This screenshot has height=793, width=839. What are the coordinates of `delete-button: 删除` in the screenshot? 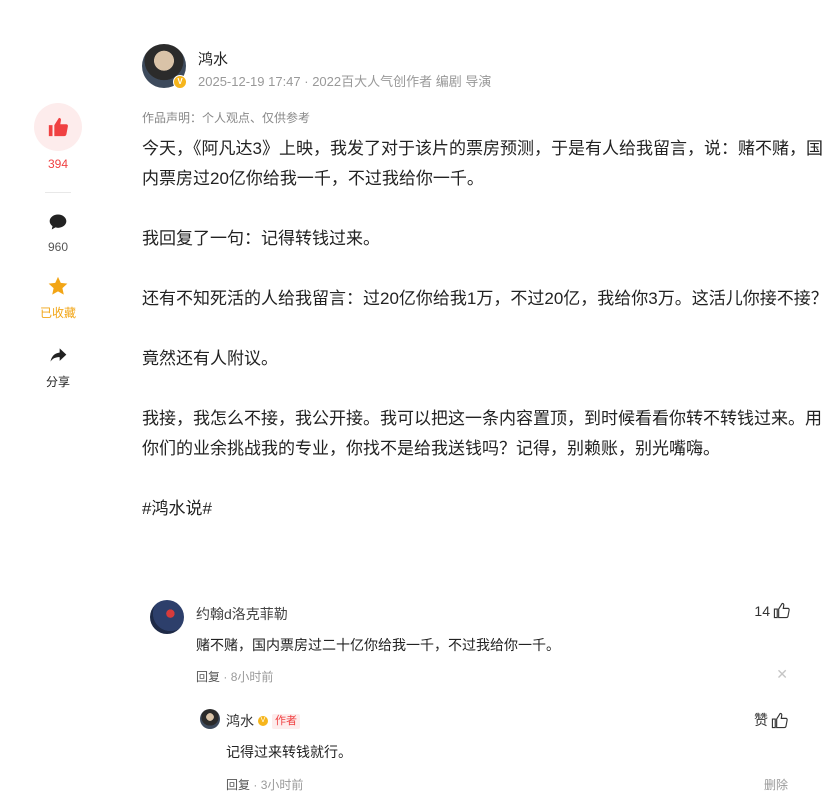 It's located at (776, 784).